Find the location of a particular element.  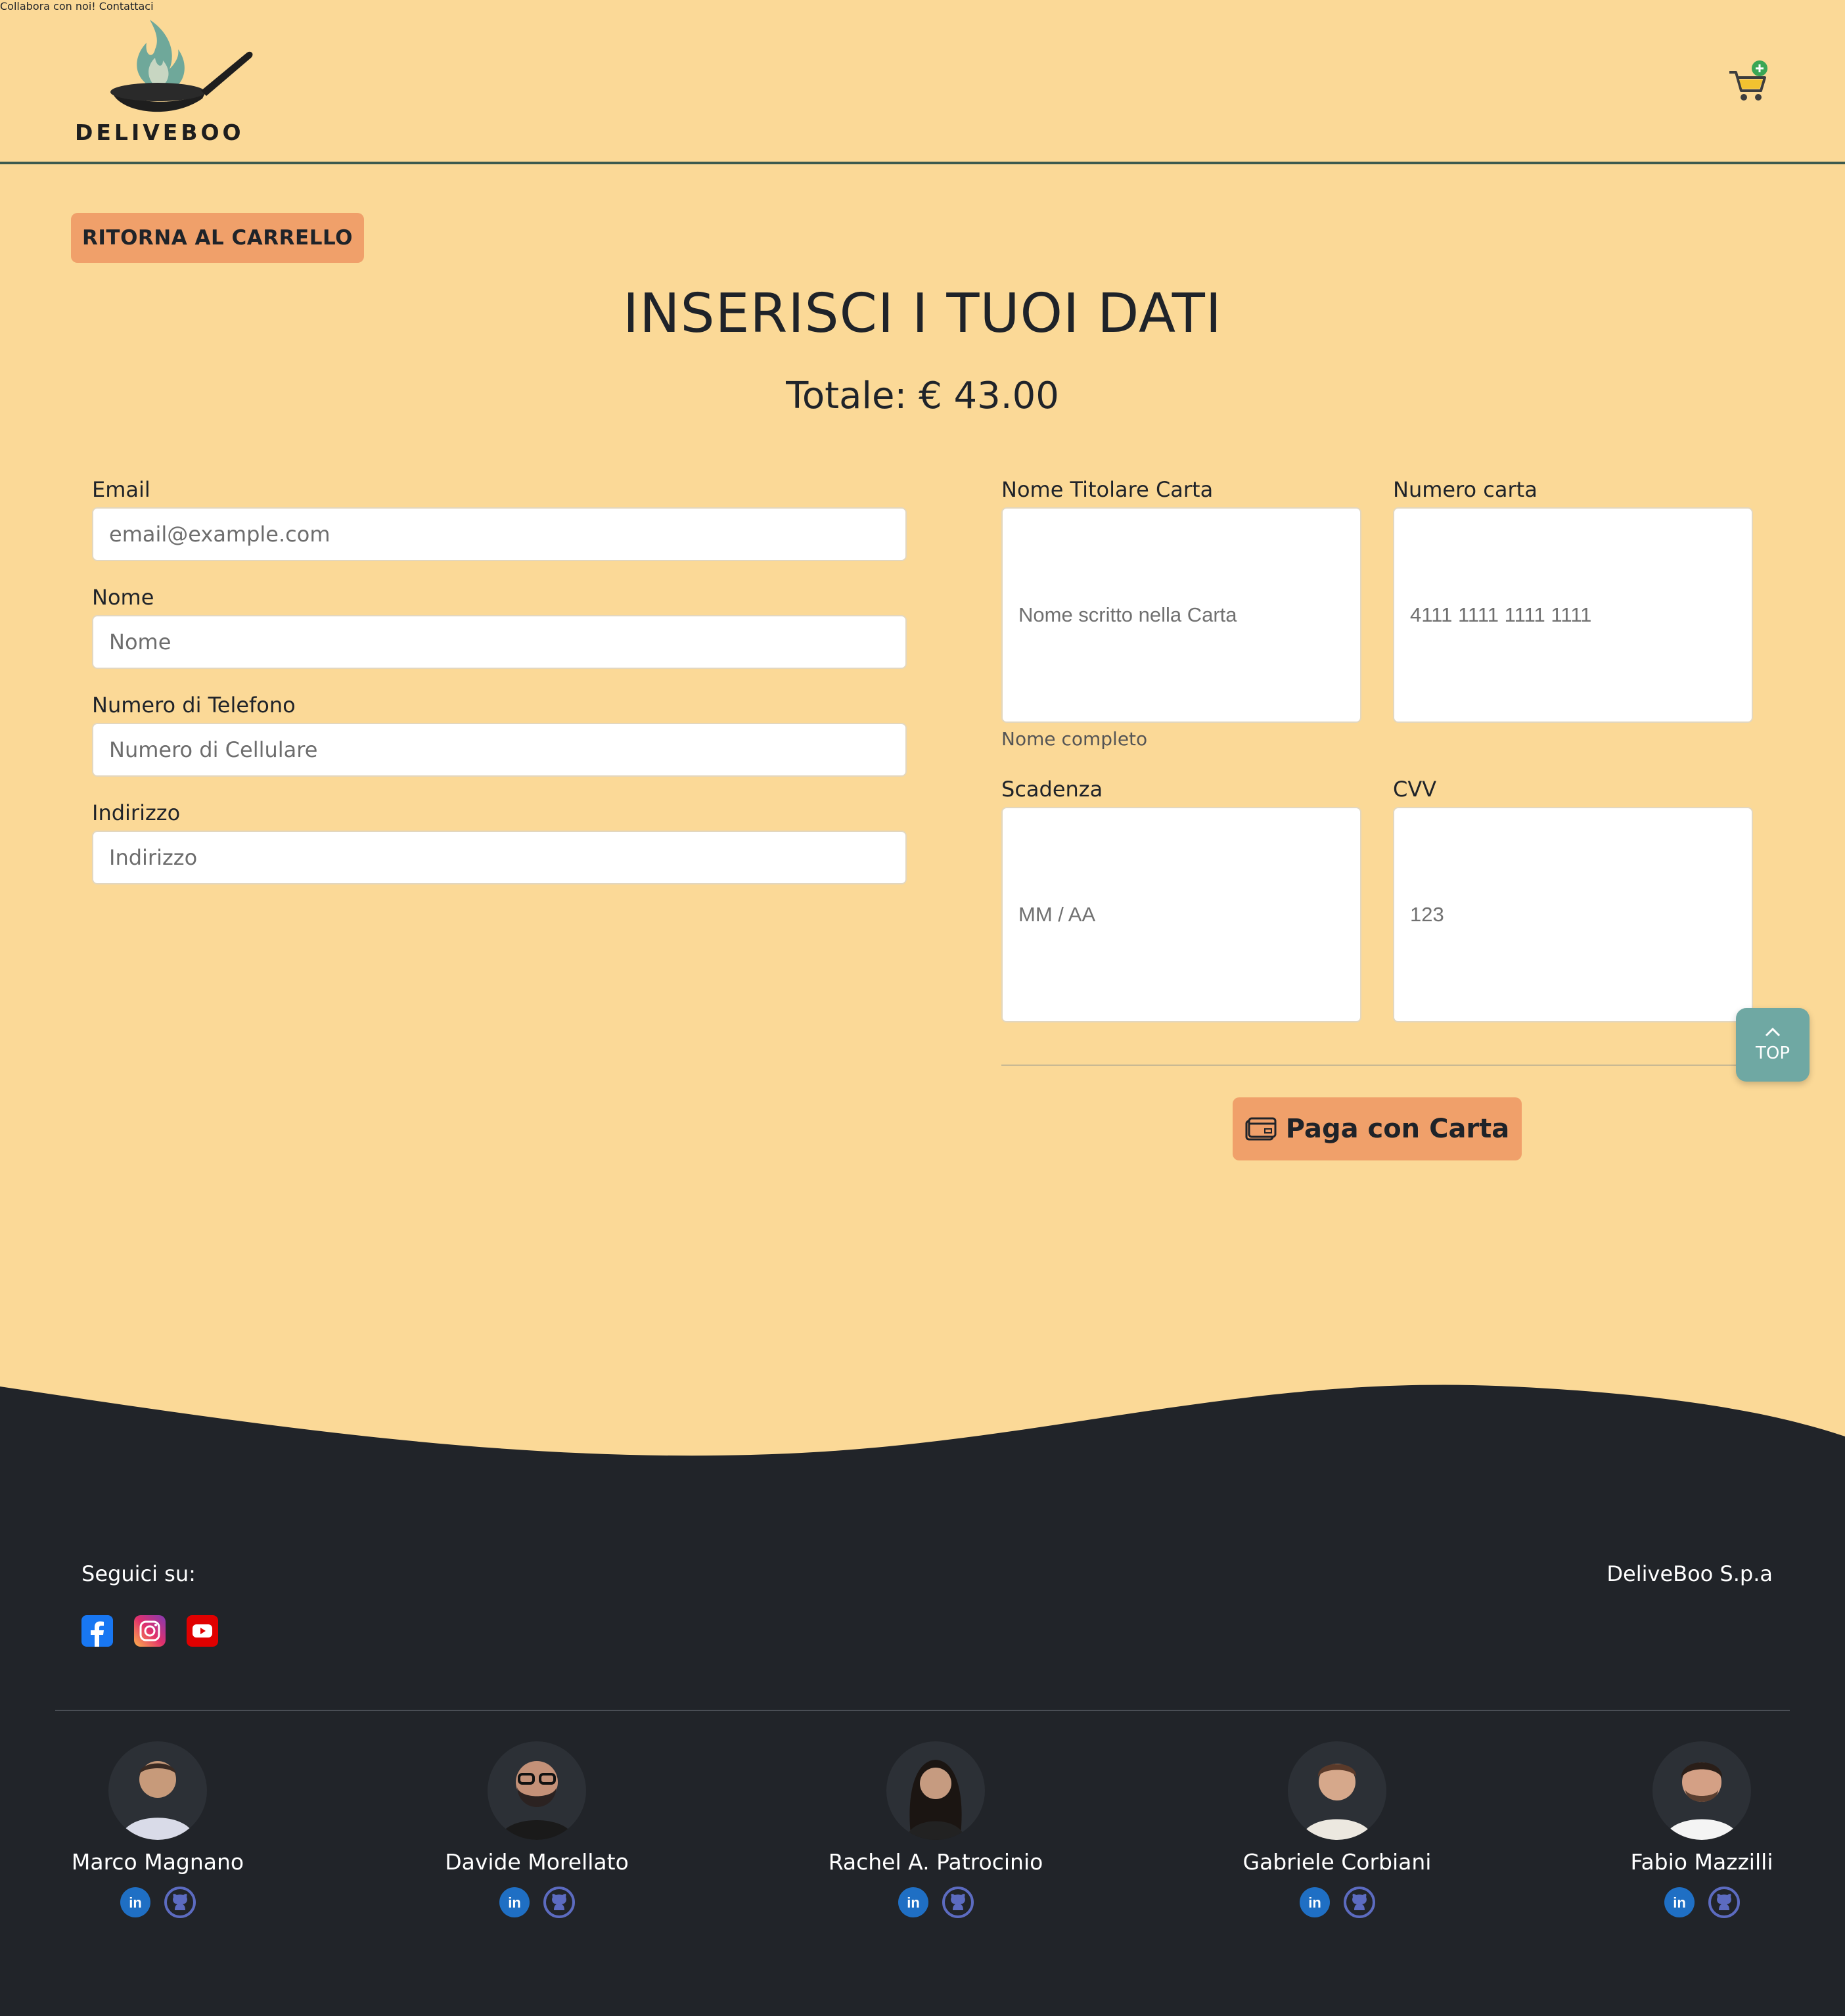

card-number-label: Numero carta is located at coordinates (1465, 489).